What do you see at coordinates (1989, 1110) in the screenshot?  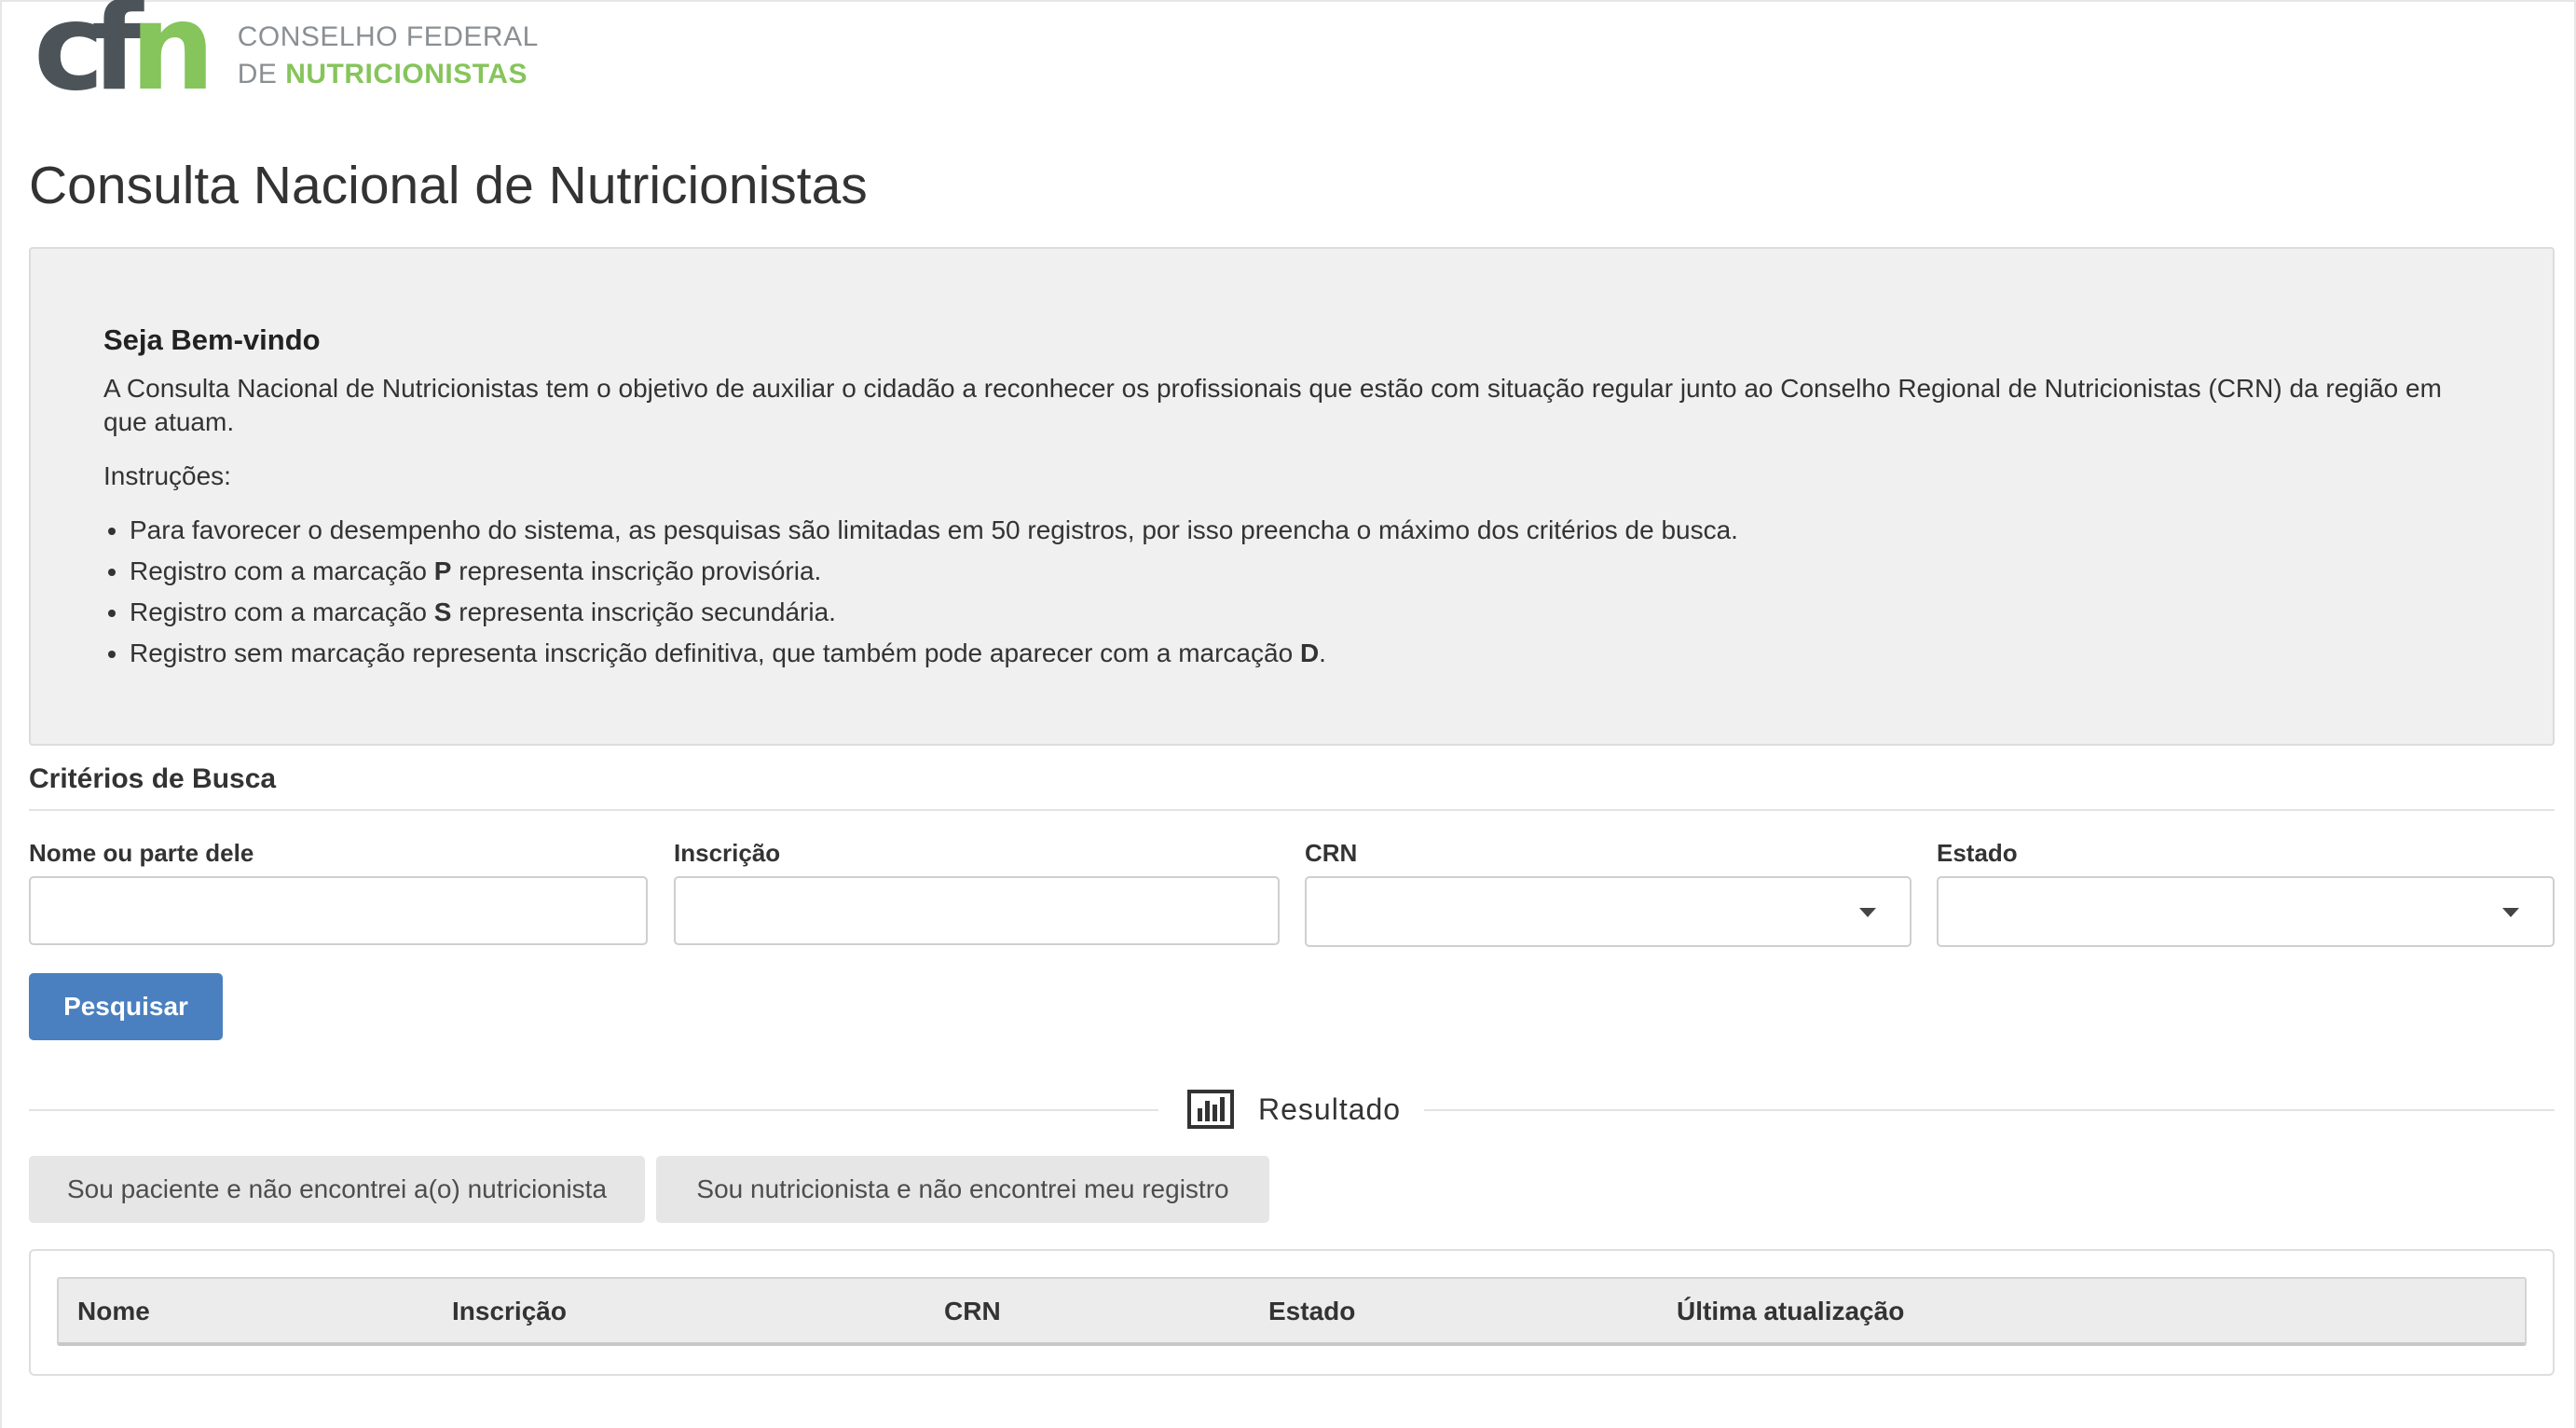 I see `result-divider-right` at bounding box center [1989, 1110].